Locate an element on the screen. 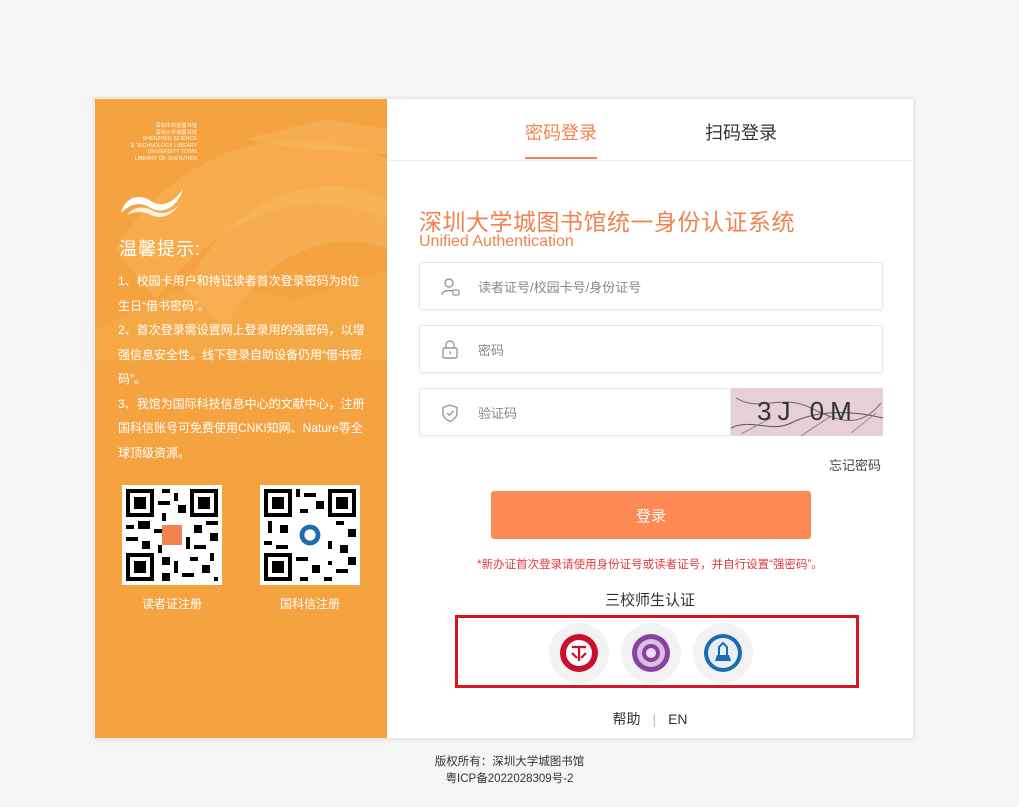  page-footer: 版权所有：深圳大学城图书馆 粤ICP备2022028309号-2 is located at coordinates (509, 771).